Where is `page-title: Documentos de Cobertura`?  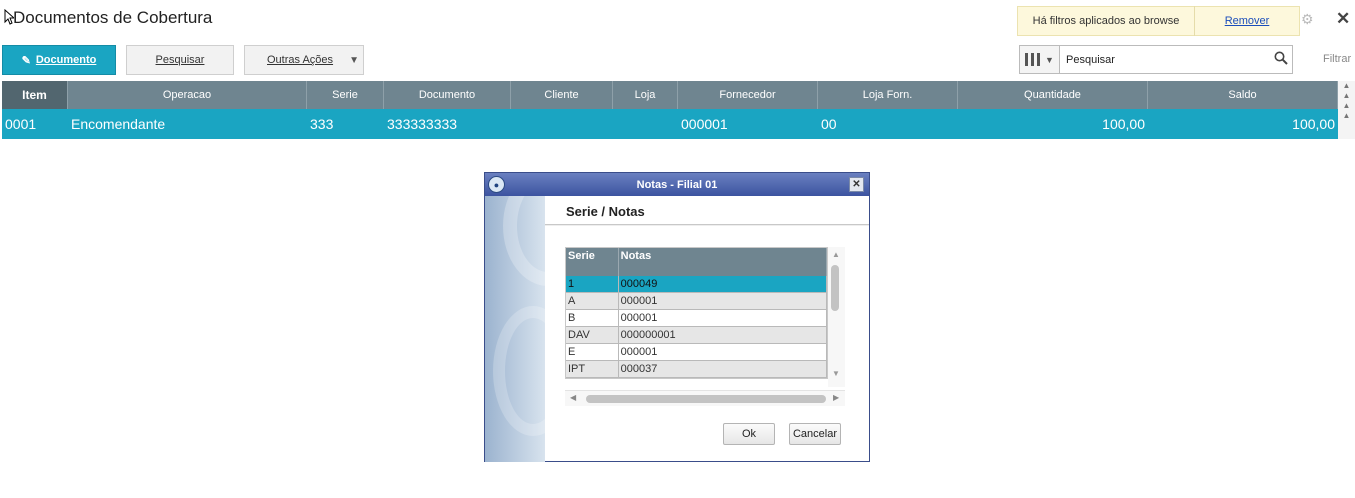
page-title: Documentos de Cobertura is located at coordinates (113, 17).